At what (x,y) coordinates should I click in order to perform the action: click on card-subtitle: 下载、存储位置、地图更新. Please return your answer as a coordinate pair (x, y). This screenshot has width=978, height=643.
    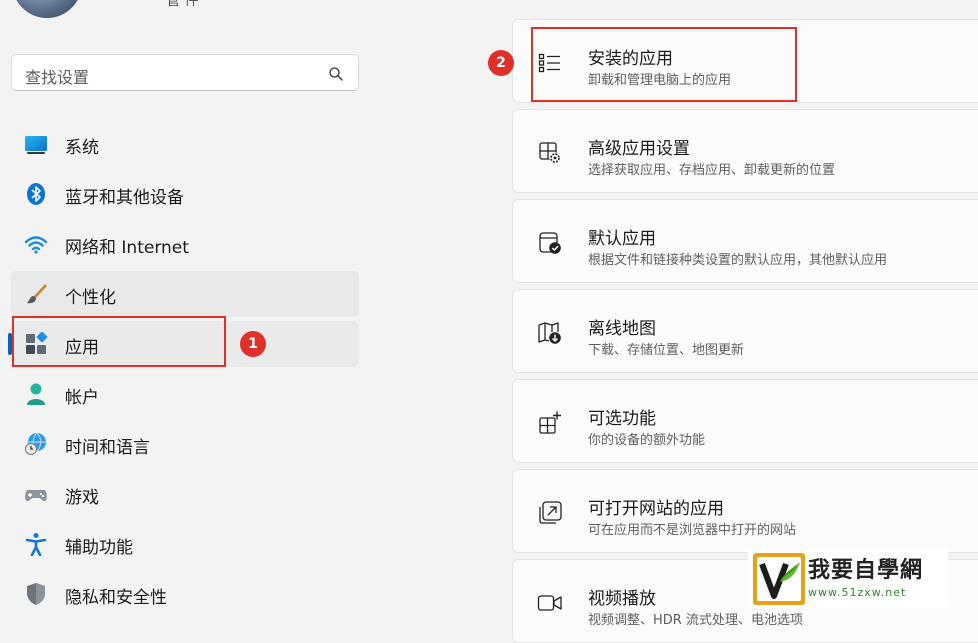
    Looking at the image, I should click on (666, 350).